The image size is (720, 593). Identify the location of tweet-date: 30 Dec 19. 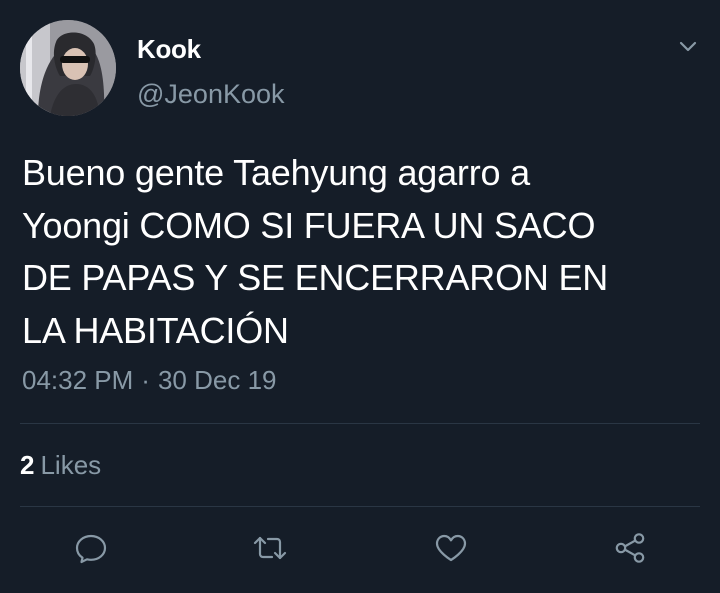
(217, 380).